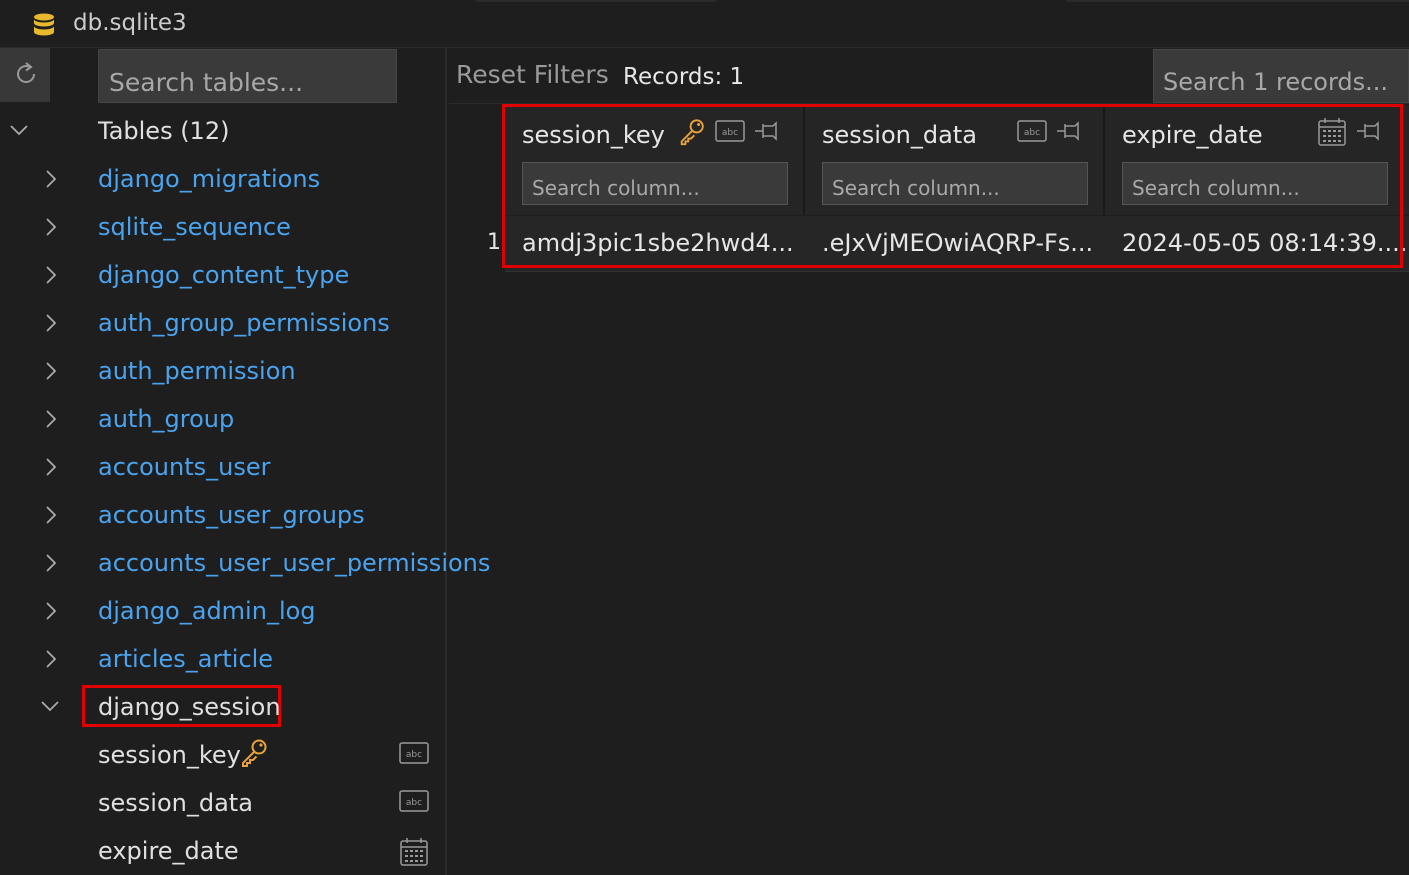 This screenshot has width=1409, height=875. I want to click on grid-header: session_key abc session_data, so click(929, 160).